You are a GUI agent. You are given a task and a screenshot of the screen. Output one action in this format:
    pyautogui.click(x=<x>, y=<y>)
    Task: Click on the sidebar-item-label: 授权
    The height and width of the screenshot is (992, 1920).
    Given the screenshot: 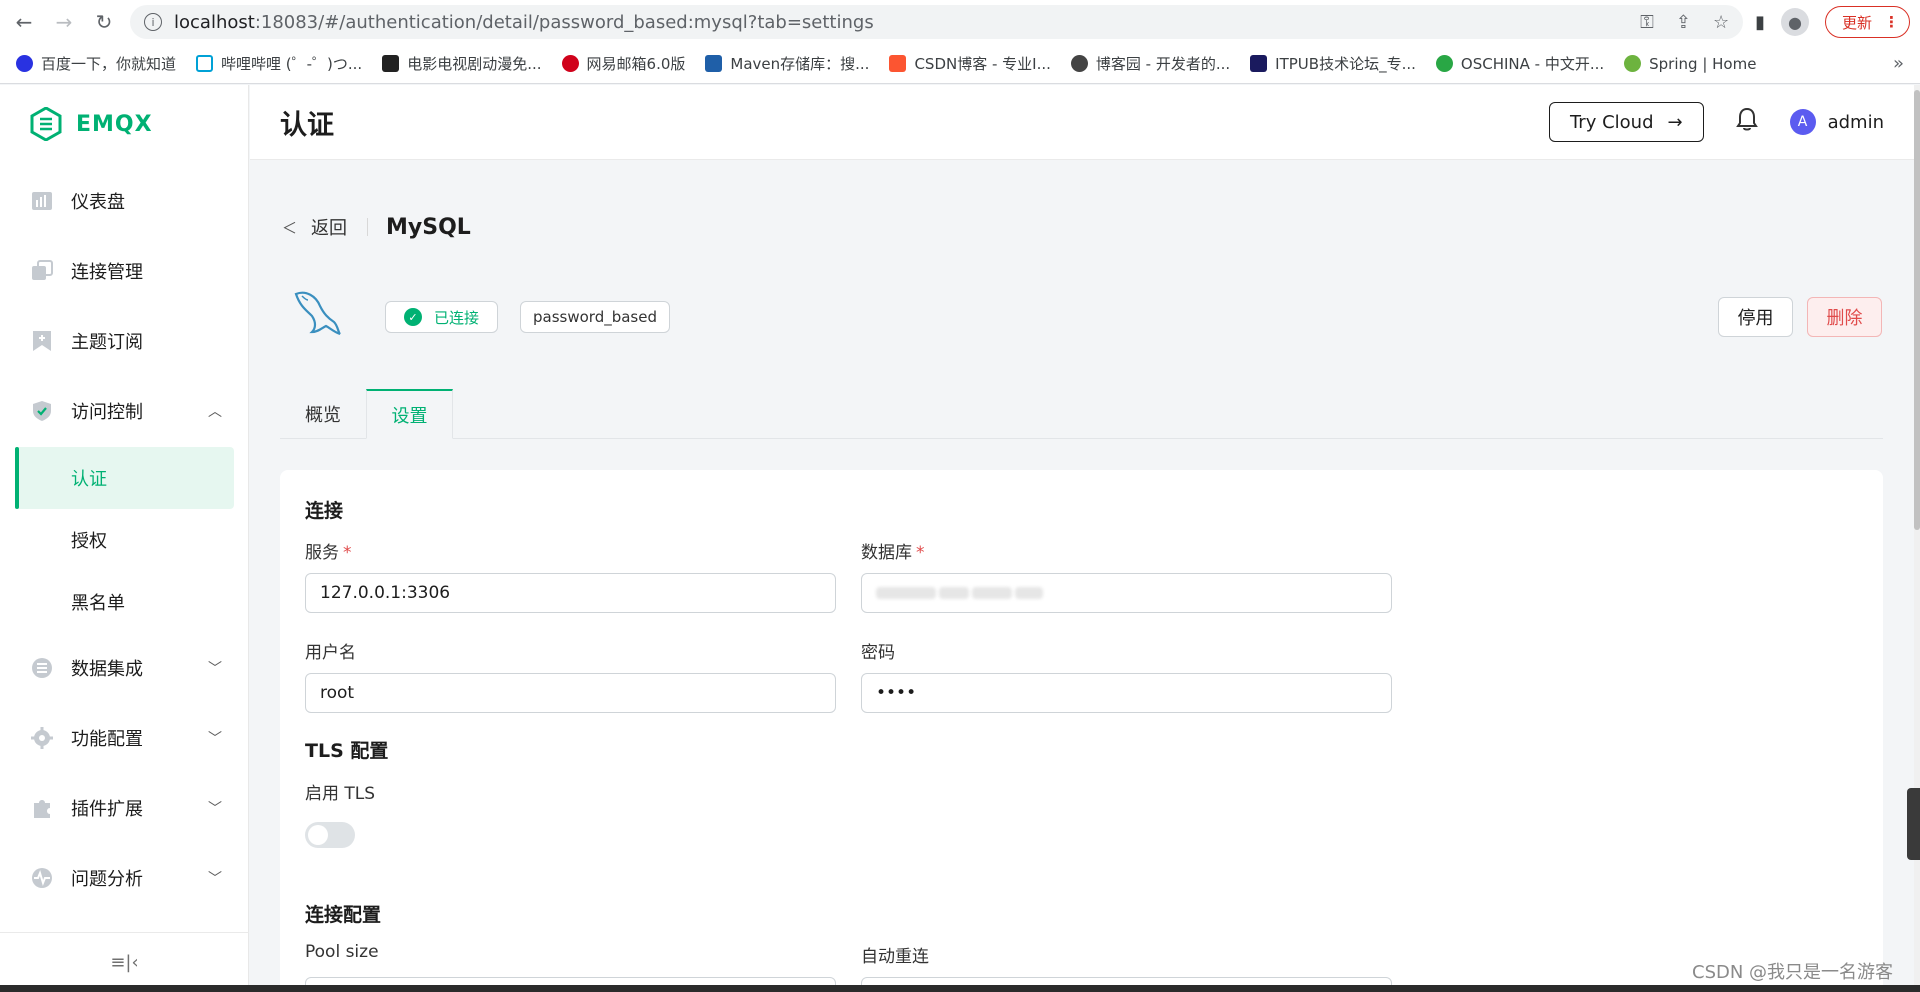 What is the action you would take?
    pyautogui.click(x=89, y=541)
    